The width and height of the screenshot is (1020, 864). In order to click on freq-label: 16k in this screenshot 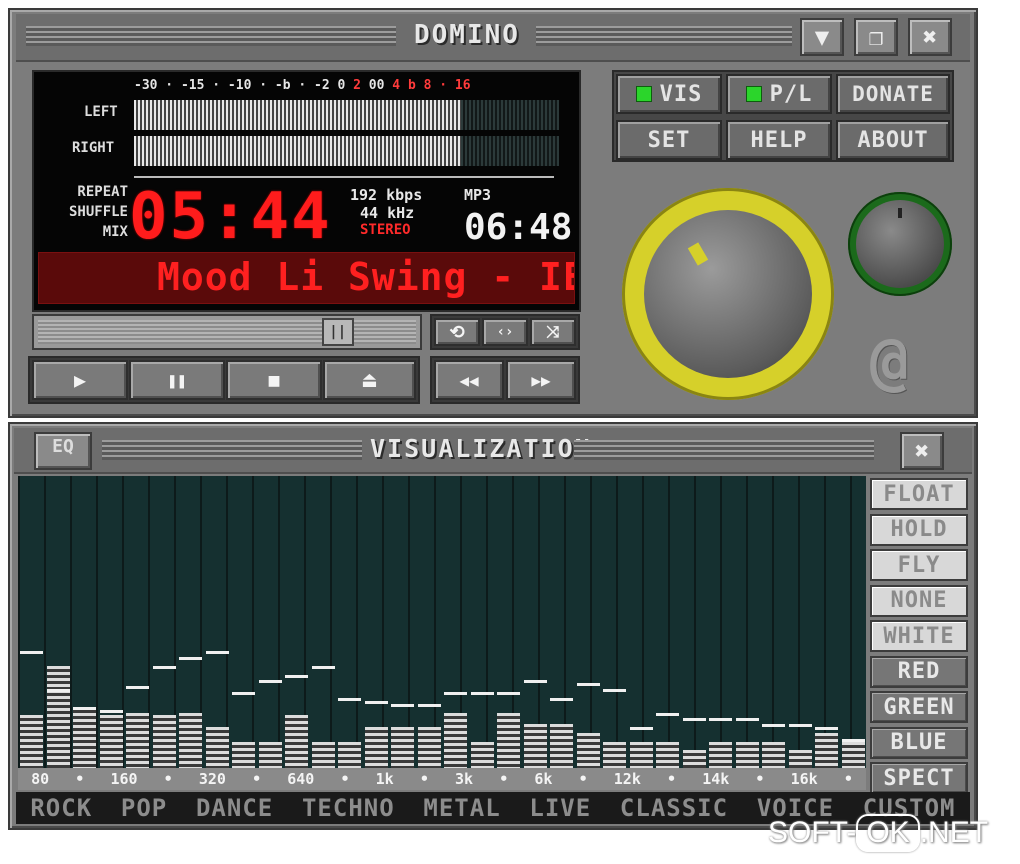, I will do `click(804, 779)`.